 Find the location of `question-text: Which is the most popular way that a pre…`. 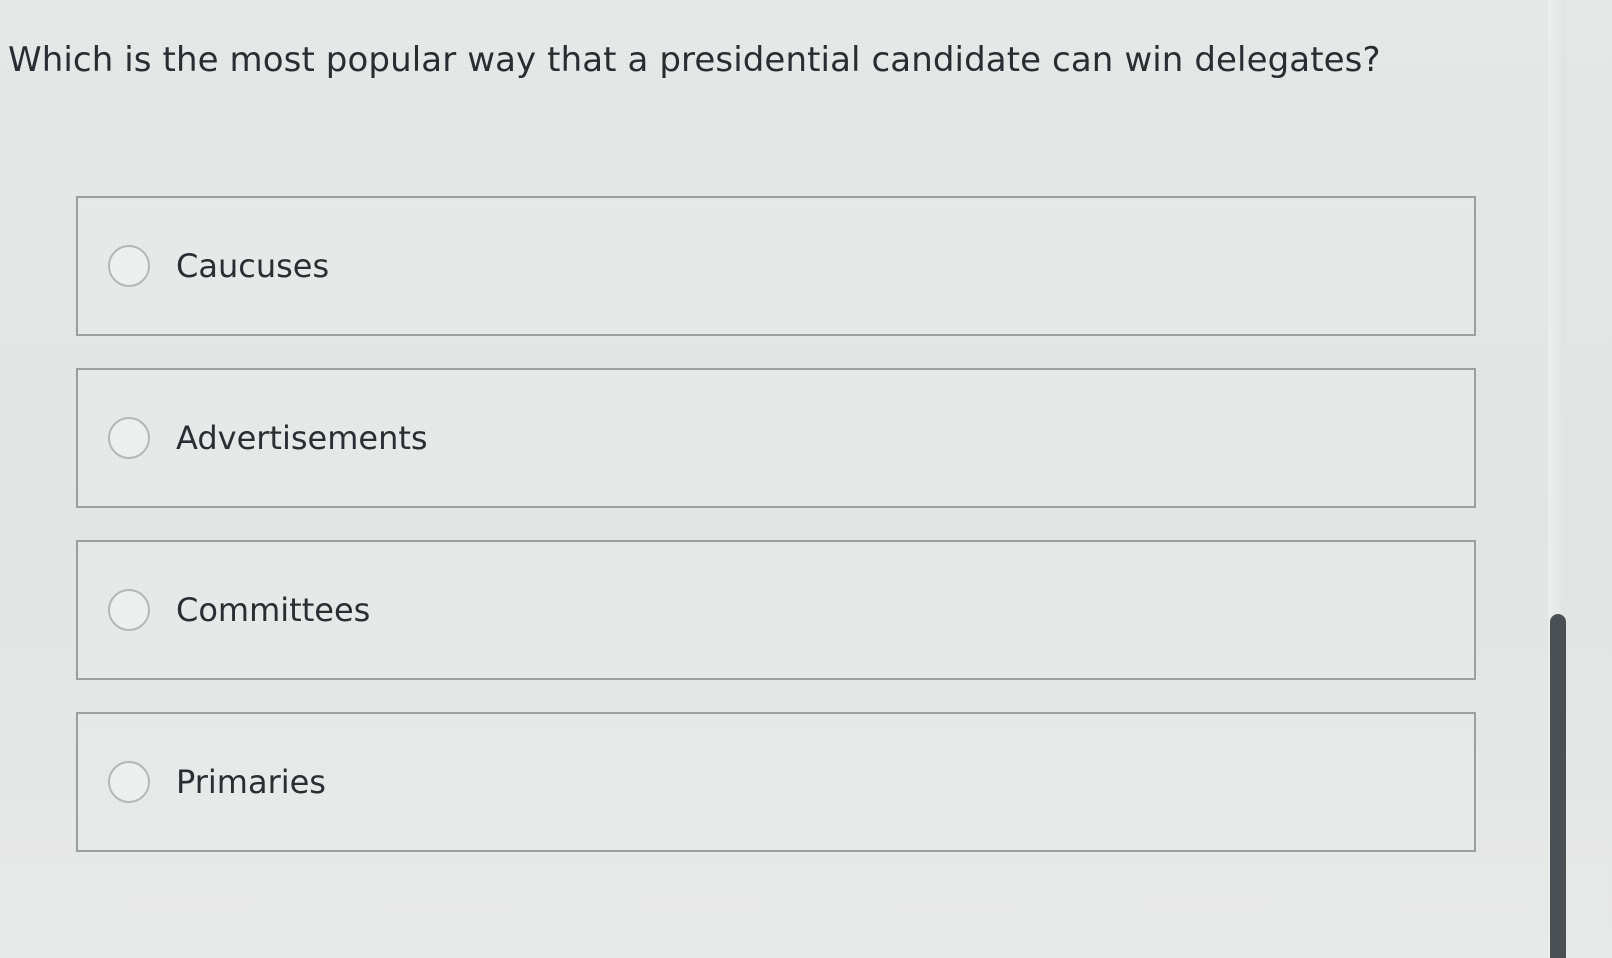

question-text: Which is the most popular way that a pre… is located at coordinates (694, 60).